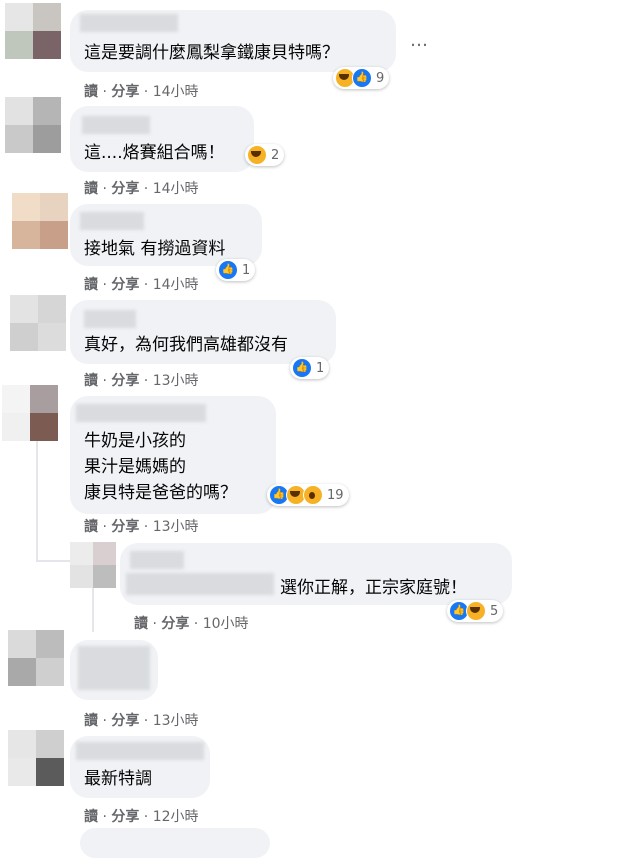  What do you see at coordinates (93, 609) in the screenshot?
I see `thread-line-reply` at bounding box center [93, 609].